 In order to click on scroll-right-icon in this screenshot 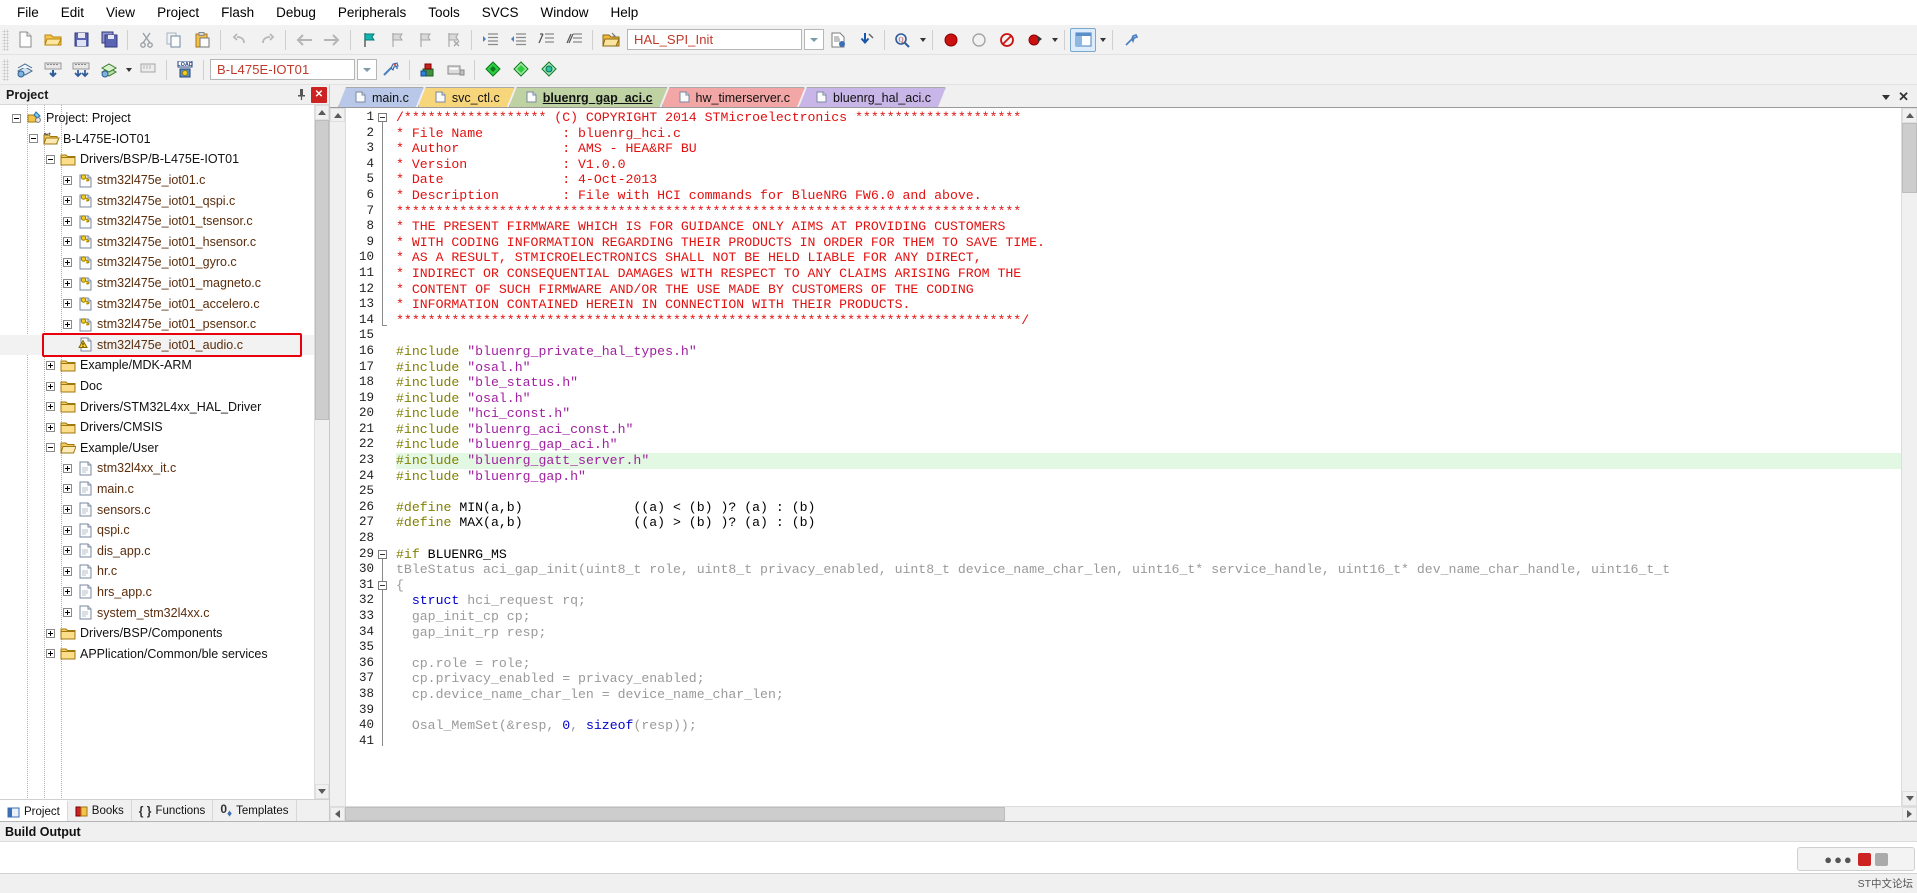, I will do `click(1909, 814)`.